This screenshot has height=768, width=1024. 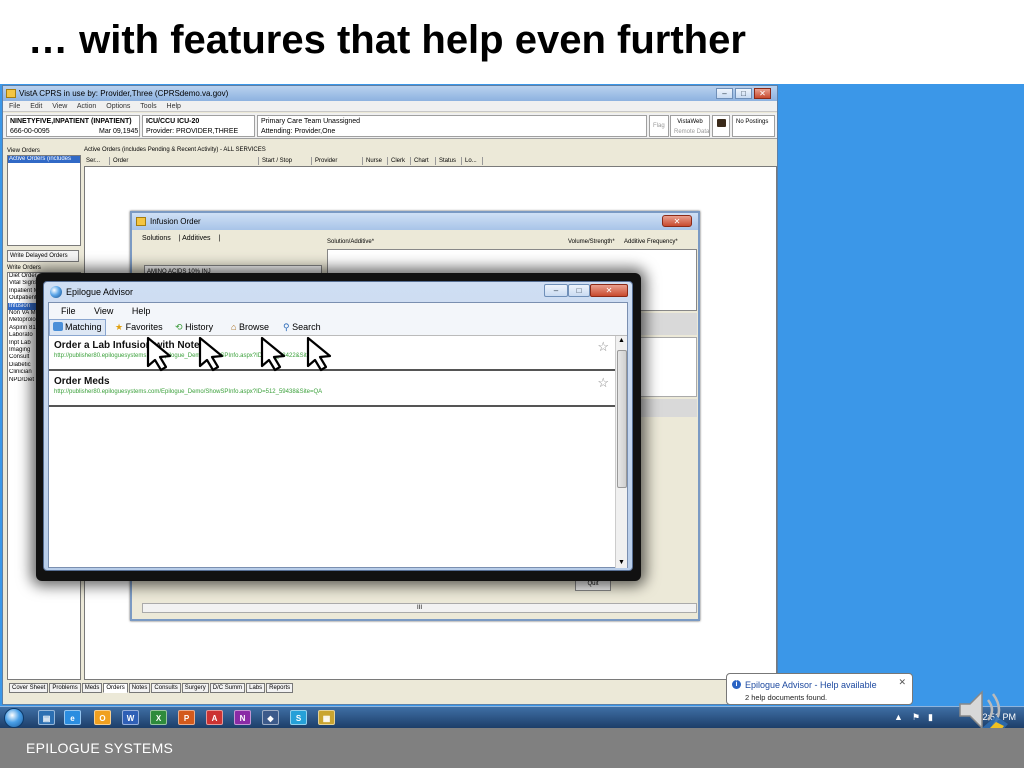 What do you see at coordinates (753, 126) in the screenshot?
I see `postings-button: No Postings` at bounding box center [753, 126].